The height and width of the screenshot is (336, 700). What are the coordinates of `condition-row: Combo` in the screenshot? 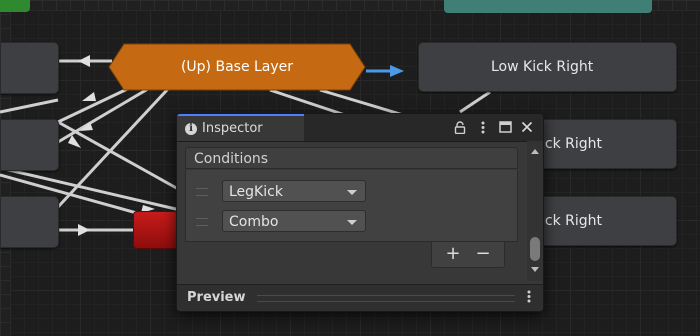 It's located at (359, 222).